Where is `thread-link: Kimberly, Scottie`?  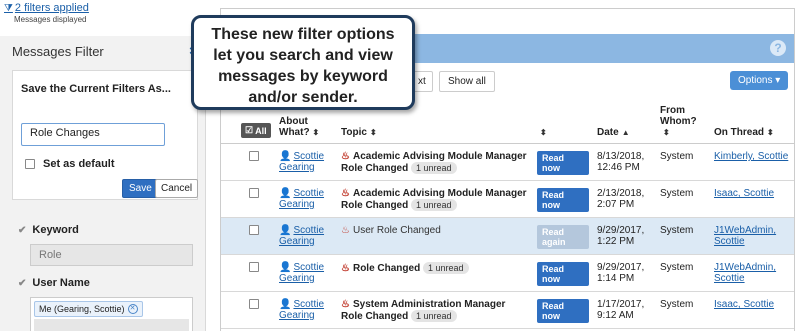 thread-link: Kimberly, Scottie is located at coordinates (751, 156).